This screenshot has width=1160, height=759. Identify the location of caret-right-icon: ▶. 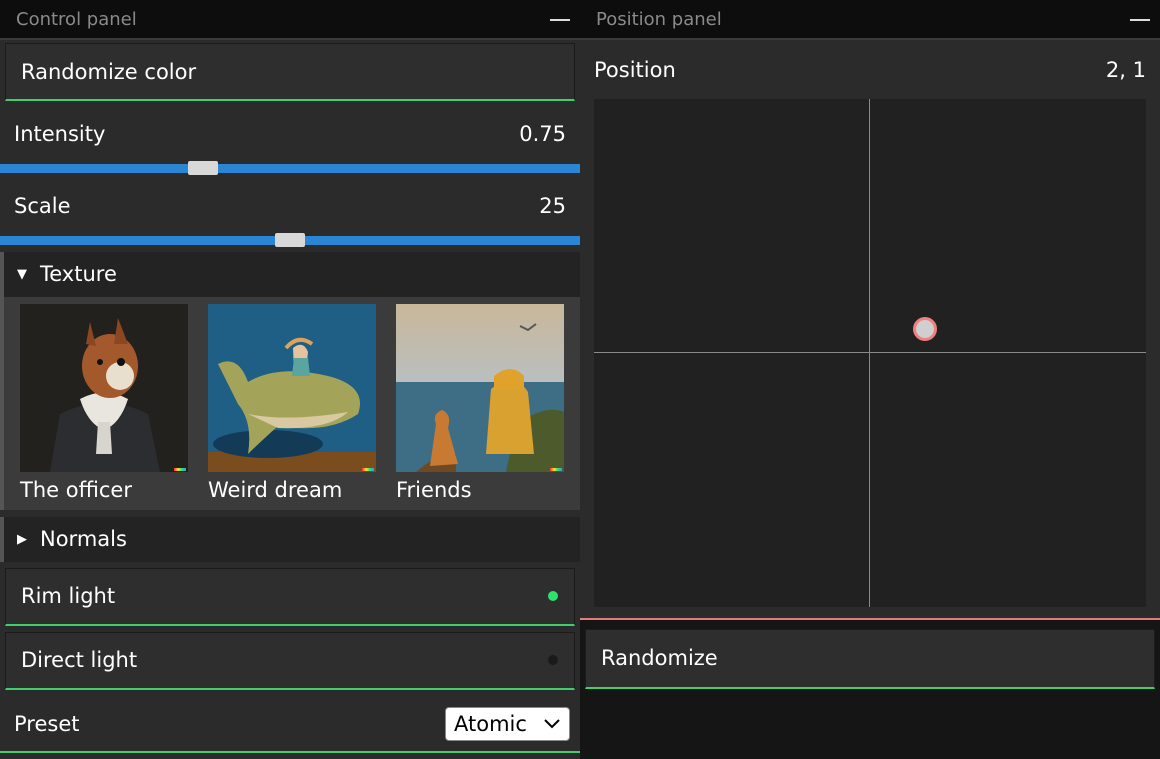
(22, 539).